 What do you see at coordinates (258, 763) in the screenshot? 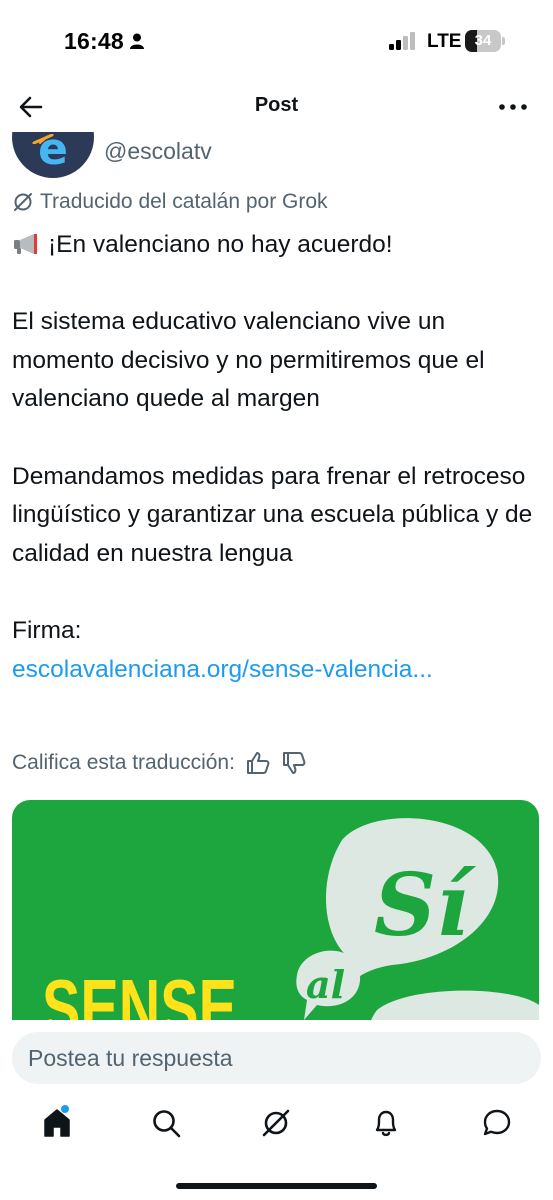
I see `thumbs-up-icon` at bounding box center [258, 763].